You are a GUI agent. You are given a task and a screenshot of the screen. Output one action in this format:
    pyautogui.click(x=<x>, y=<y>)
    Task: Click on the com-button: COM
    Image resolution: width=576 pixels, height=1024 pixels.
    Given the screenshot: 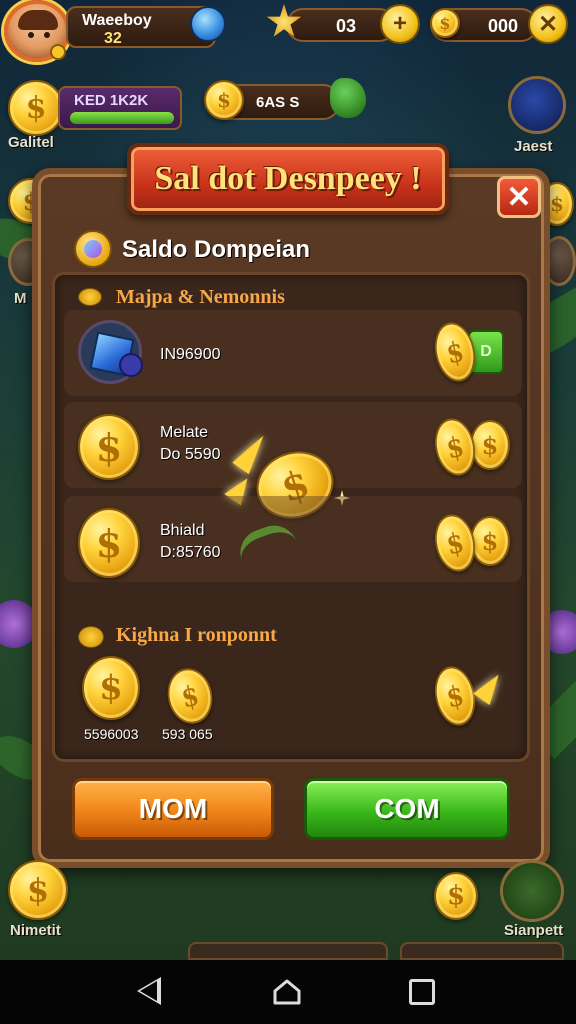 What is the action you would take?
    pyautogui.click(x=407, y=809)
    